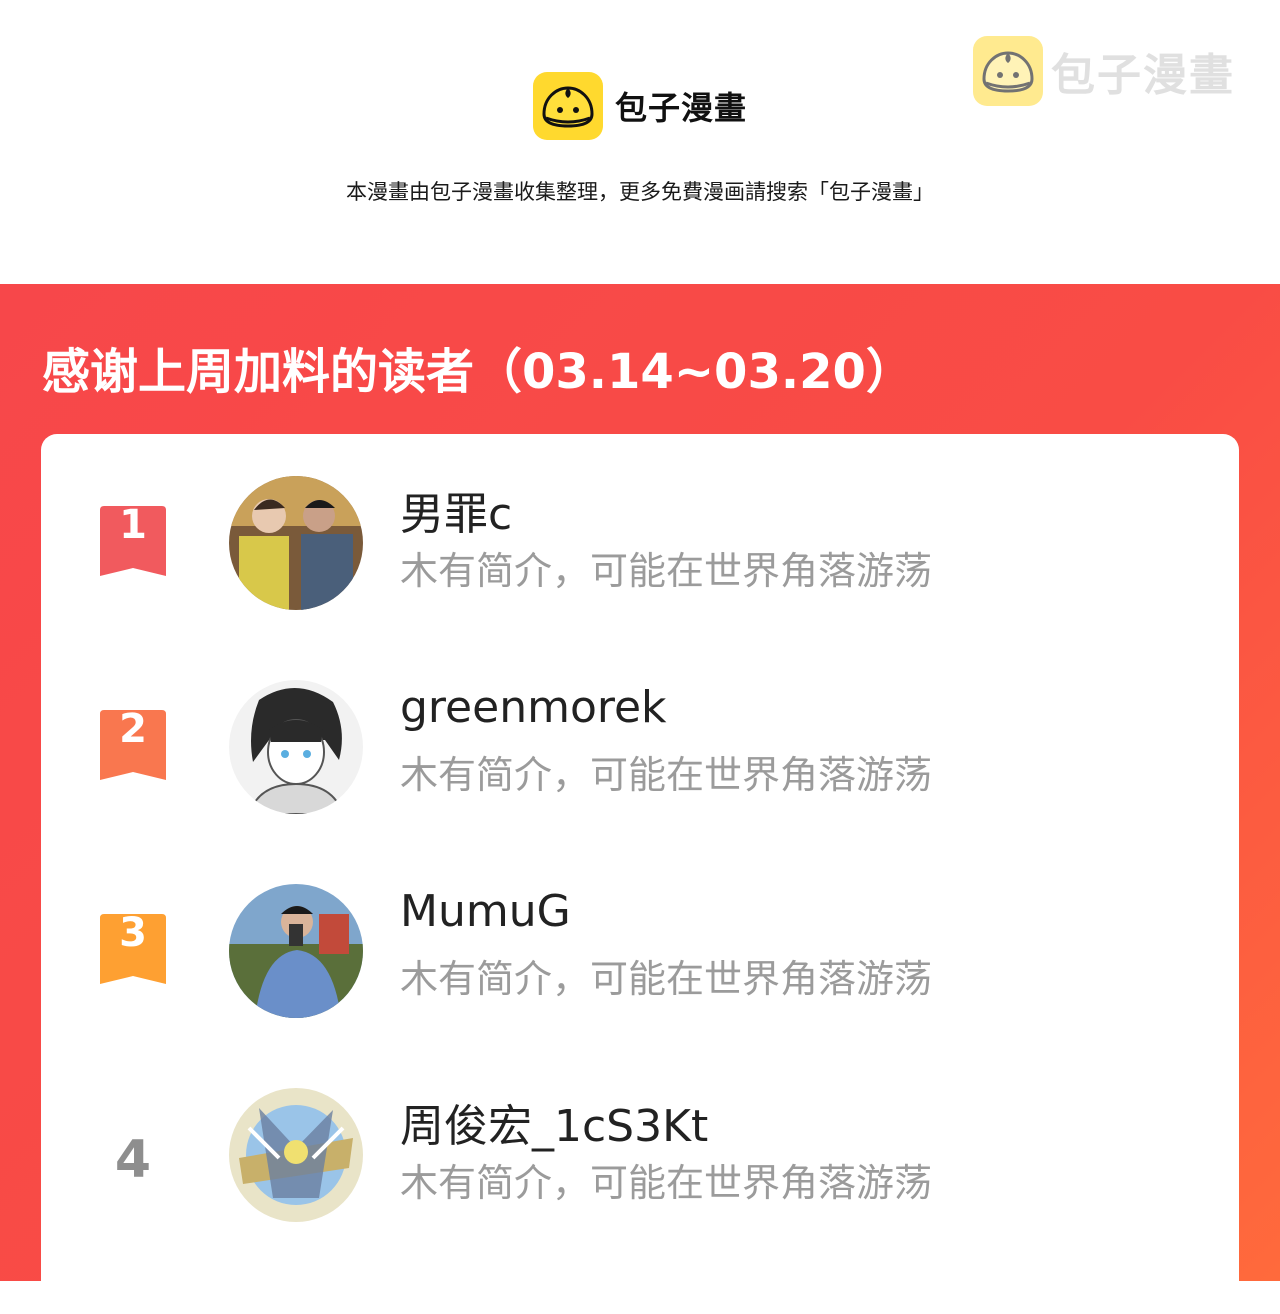  What do you see at coordinates (568, 106) in the screenshot?
I see `bun-mascot-icon` at bounding box center [568, 106].